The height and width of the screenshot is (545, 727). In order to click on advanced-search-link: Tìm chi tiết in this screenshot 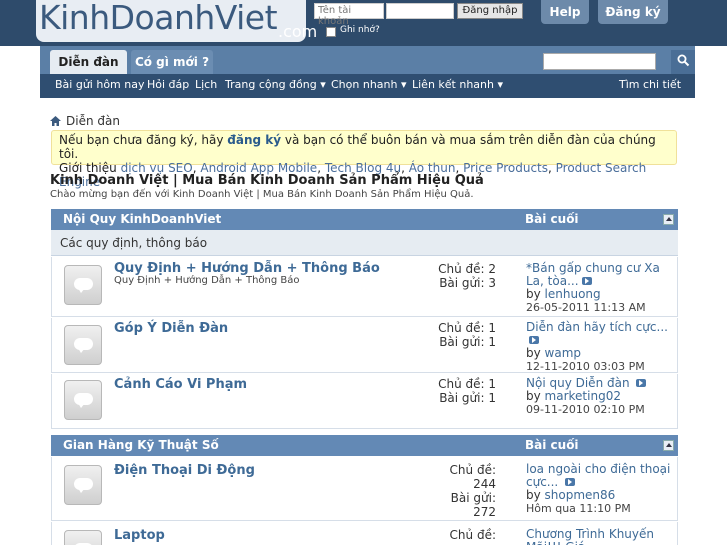, I will do `click(650, 84)`.